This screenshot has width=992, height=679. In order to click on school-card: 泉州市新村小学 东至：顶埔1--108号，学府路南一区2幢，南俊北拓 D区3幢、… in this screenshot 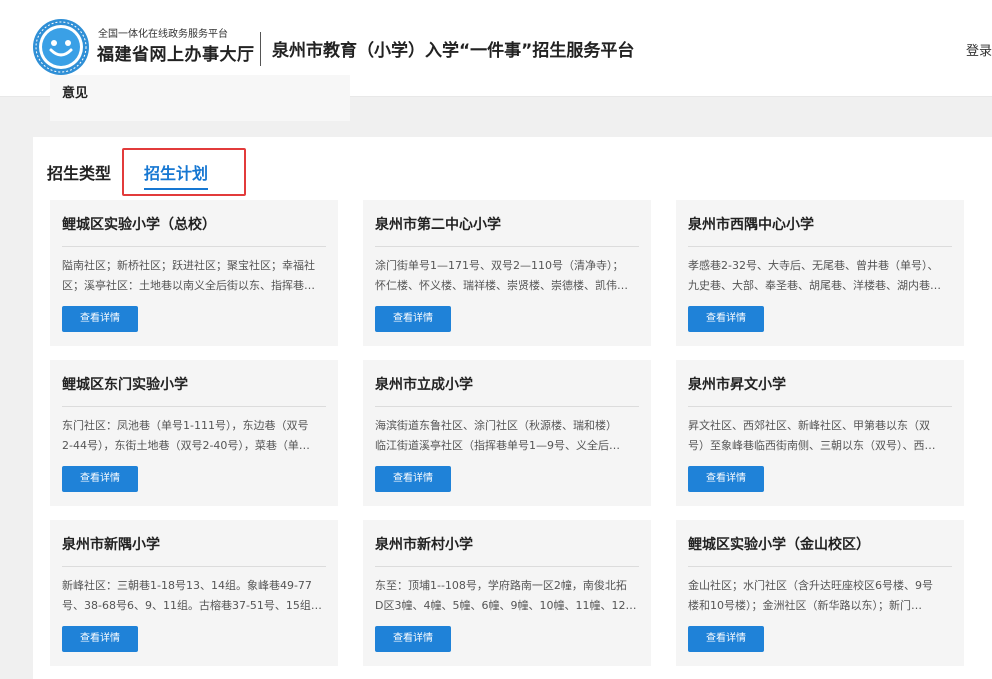, I will do `click(507, 593)`.